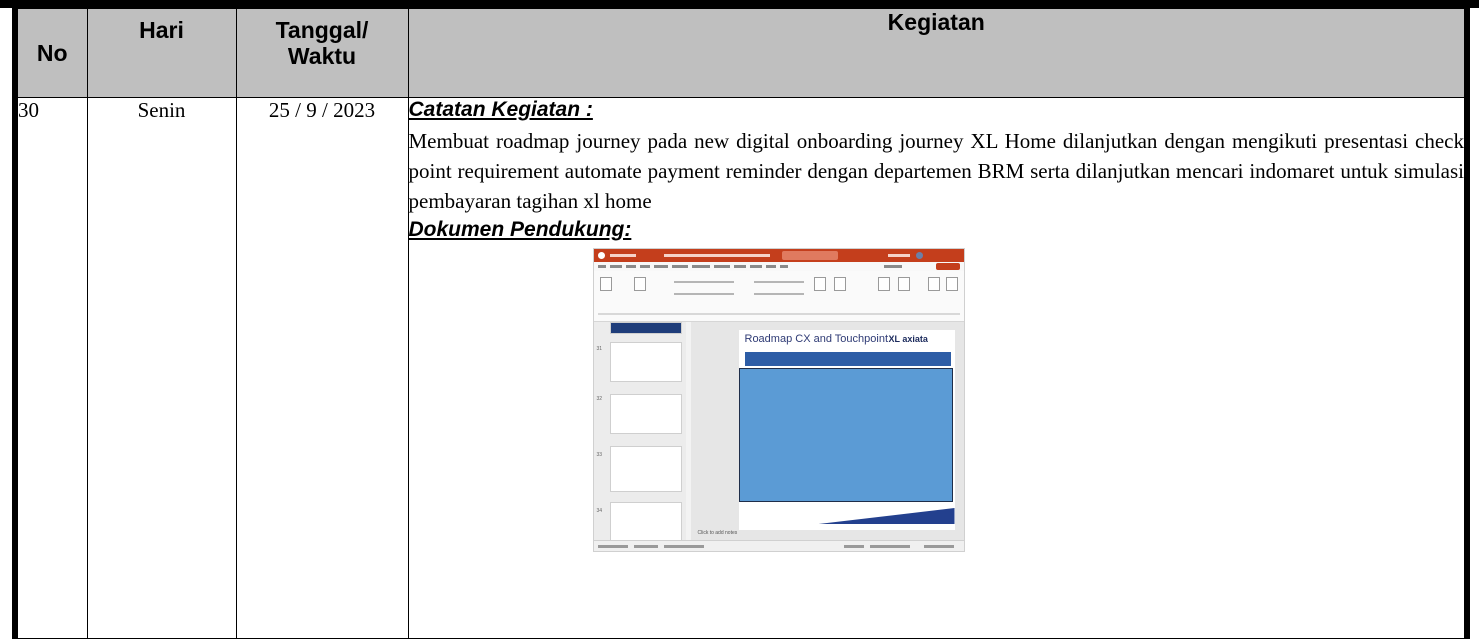 Image resolution: width=1479 pixels, height=639 pixels. I want to click on slide: Roadmap CX and Touchpoint XL axiata, so click(846, 430).